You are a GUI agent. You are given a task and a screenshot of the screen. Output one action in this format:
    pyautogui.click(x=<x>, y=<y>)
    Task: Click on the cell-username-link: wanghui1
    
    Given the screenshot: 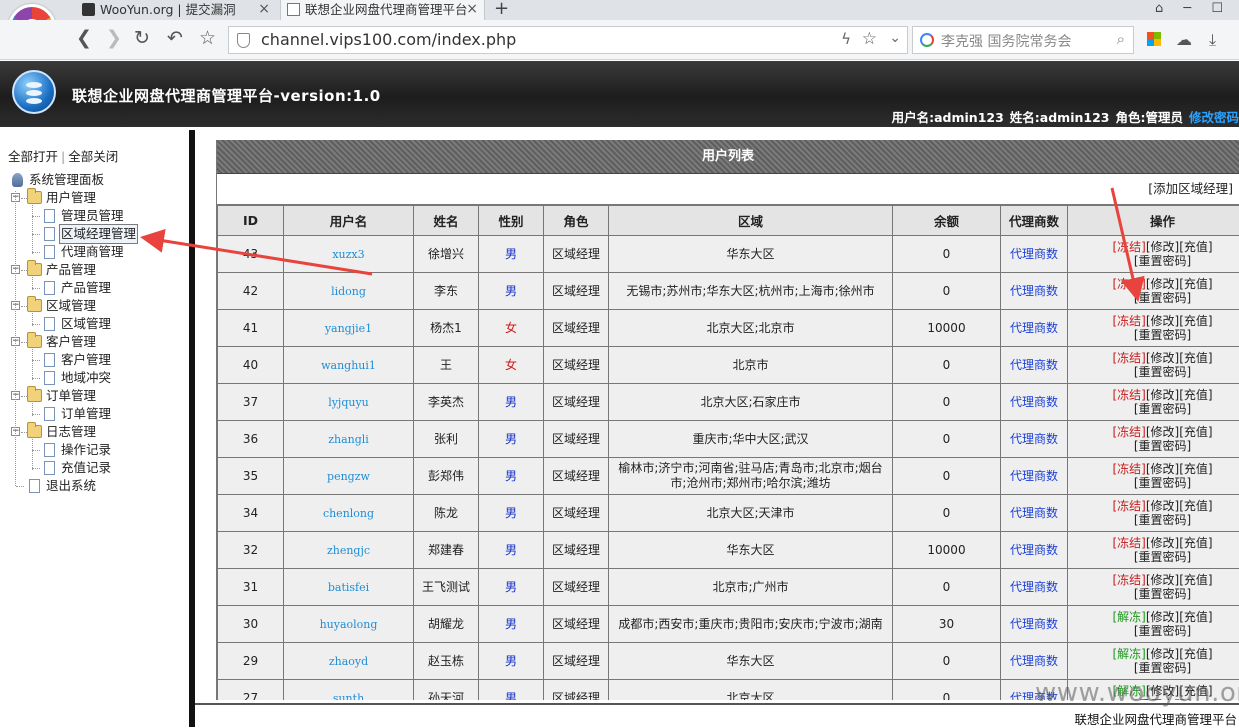 What is the action you would take?
    pyautogui.click(x=349, y=365)
    